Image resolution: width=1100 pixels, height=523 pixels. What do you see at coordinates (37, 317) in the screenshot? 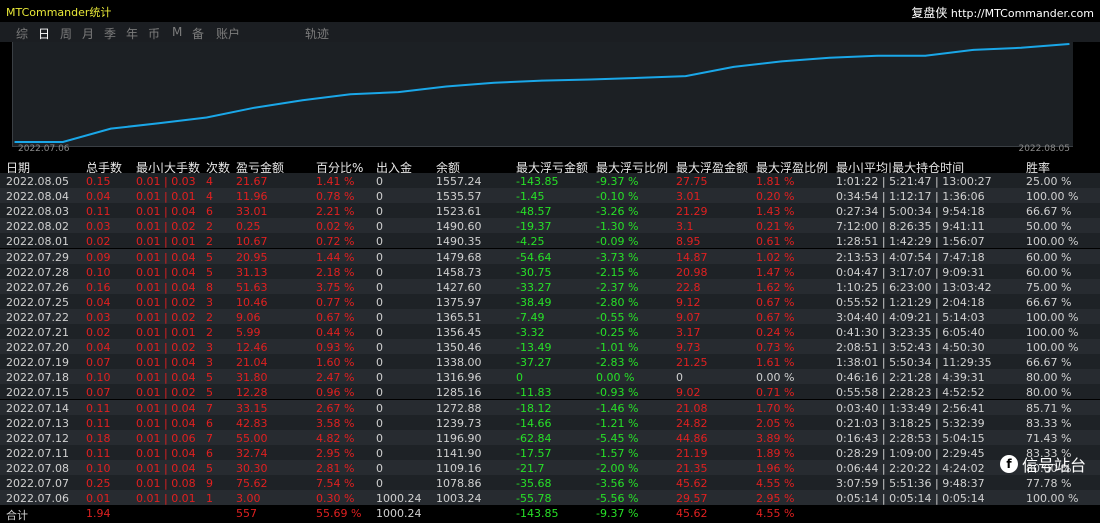
I see `table-cell: 2022.07.22` at bounding box center [37, 317].